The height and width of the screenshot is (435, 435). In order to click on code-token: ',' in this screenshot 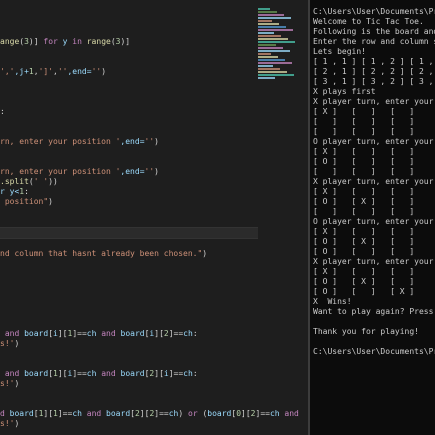, I will do `click(7, 71)`.